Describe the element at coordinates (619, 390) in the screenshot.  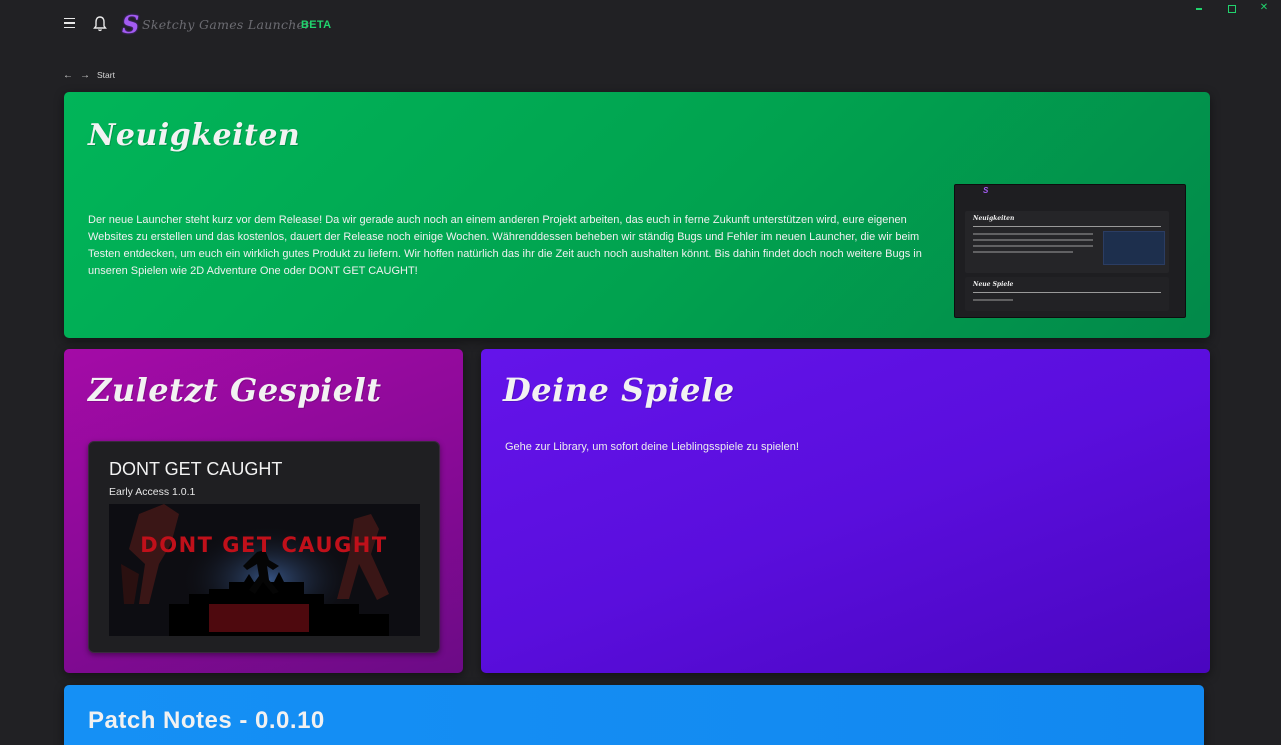
I see `your-games-title: Deine Spiele` at that location.